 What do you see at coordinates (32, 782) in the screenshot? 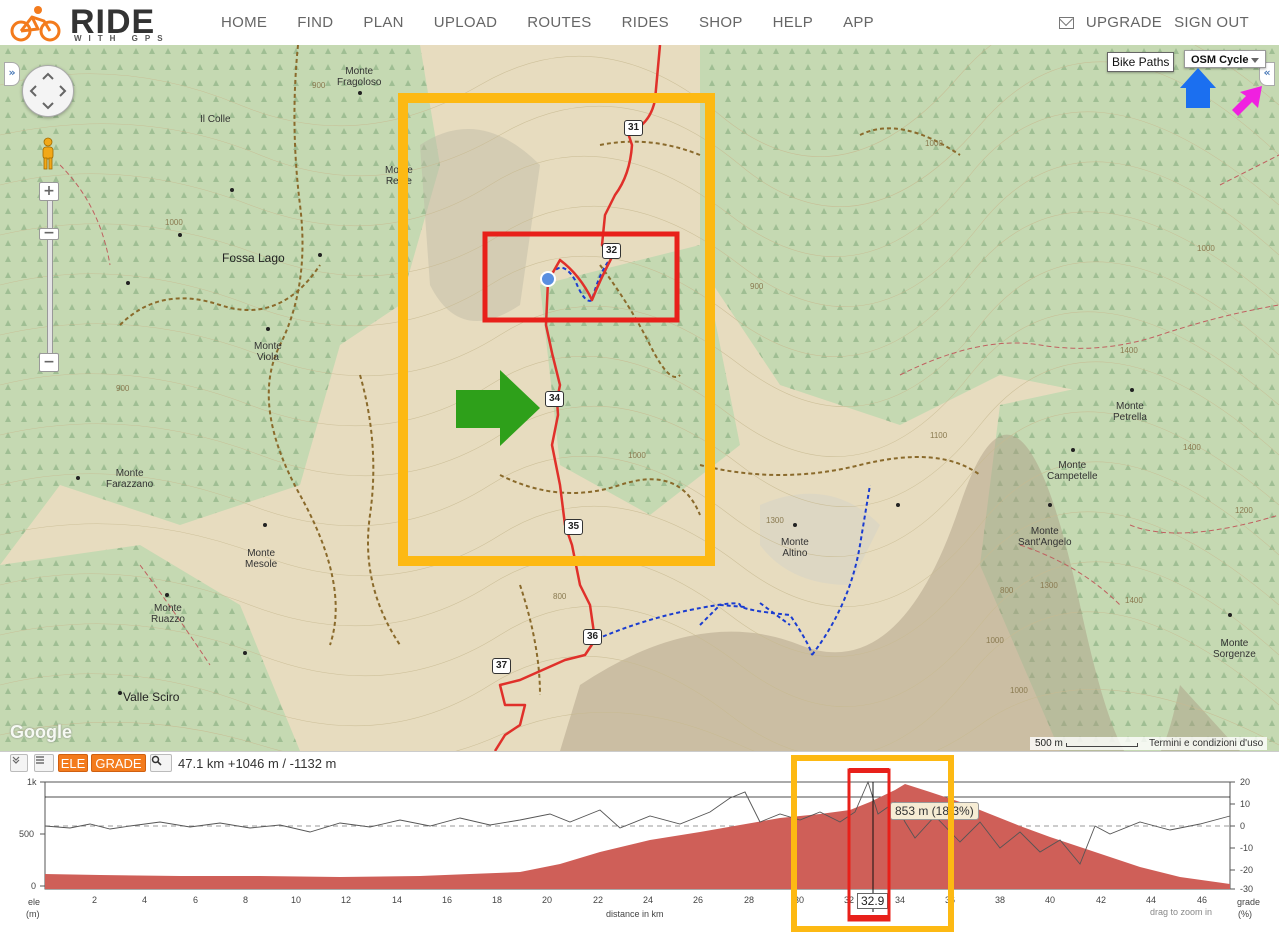
I see `y-tick-left: 1k` at bounding box center [32, 782].